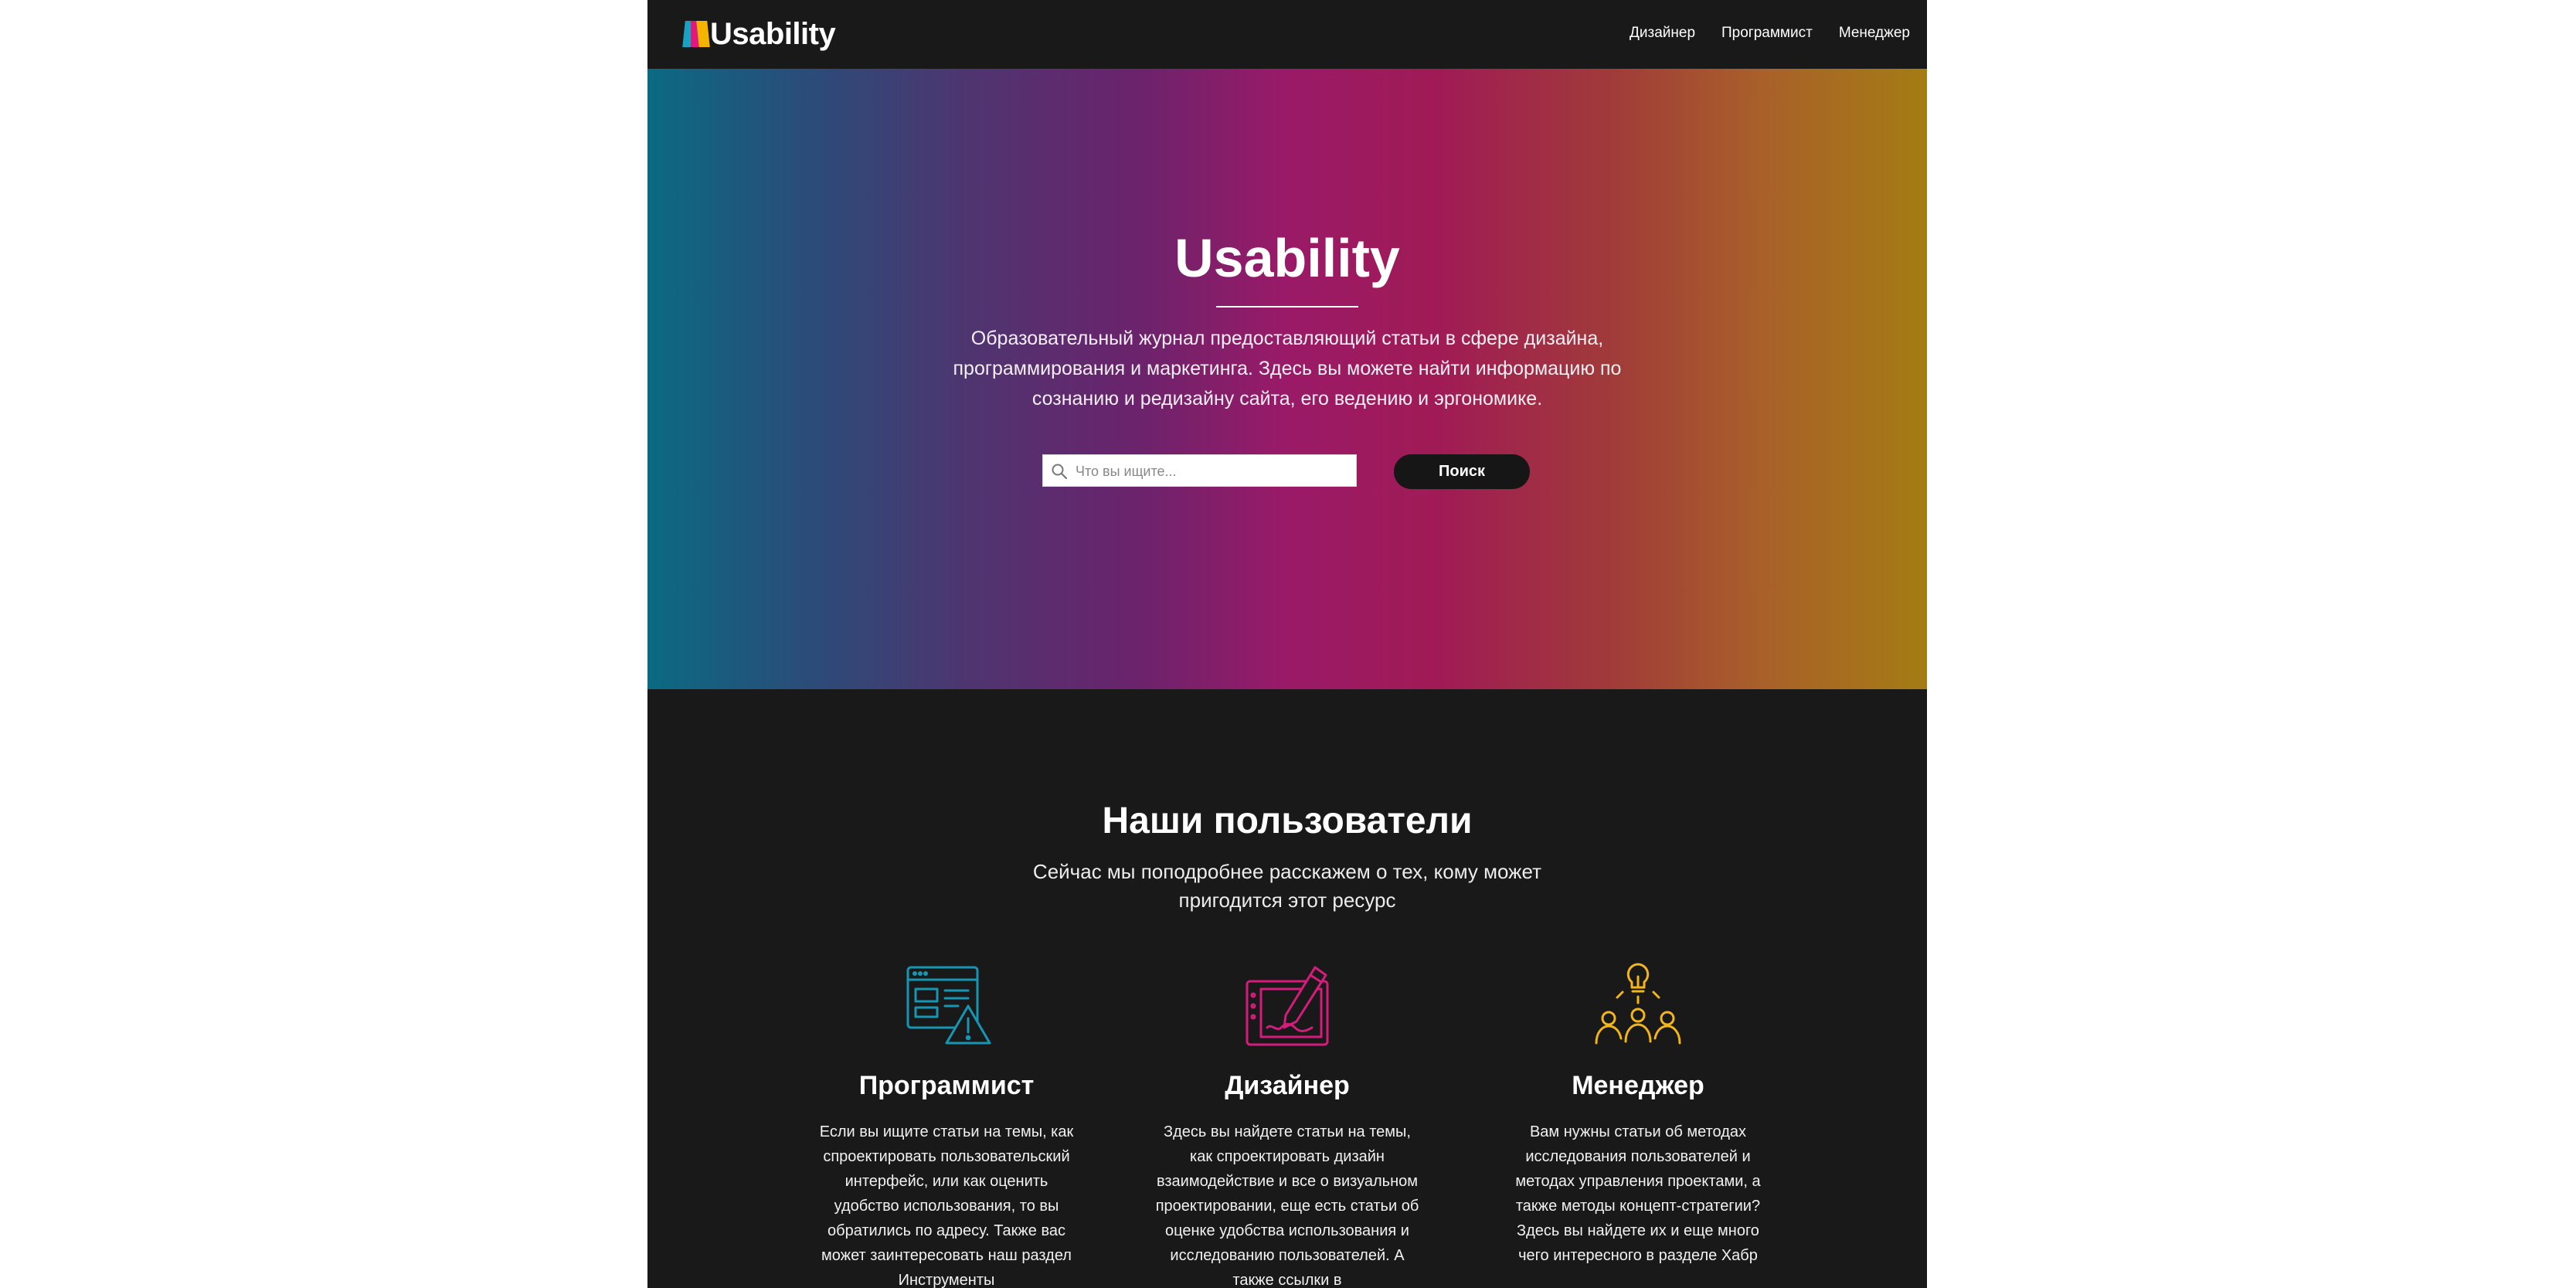 The height and width of the screenshot is (1288, 2576). I want to click on logo: Usability, so click(759, 33).